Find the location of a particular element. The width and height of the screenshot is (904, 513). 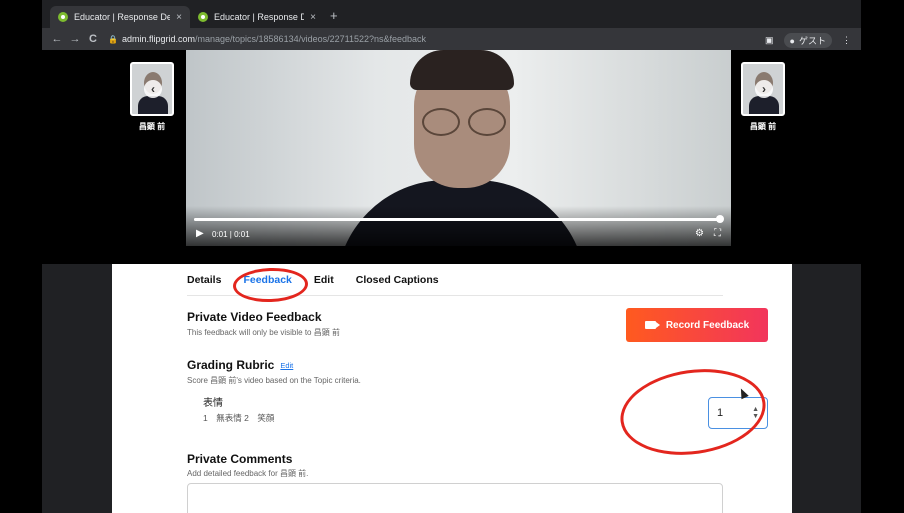

criterion-scale: 1 無表情 2 笑顔 is located at coordinates (239, 418).